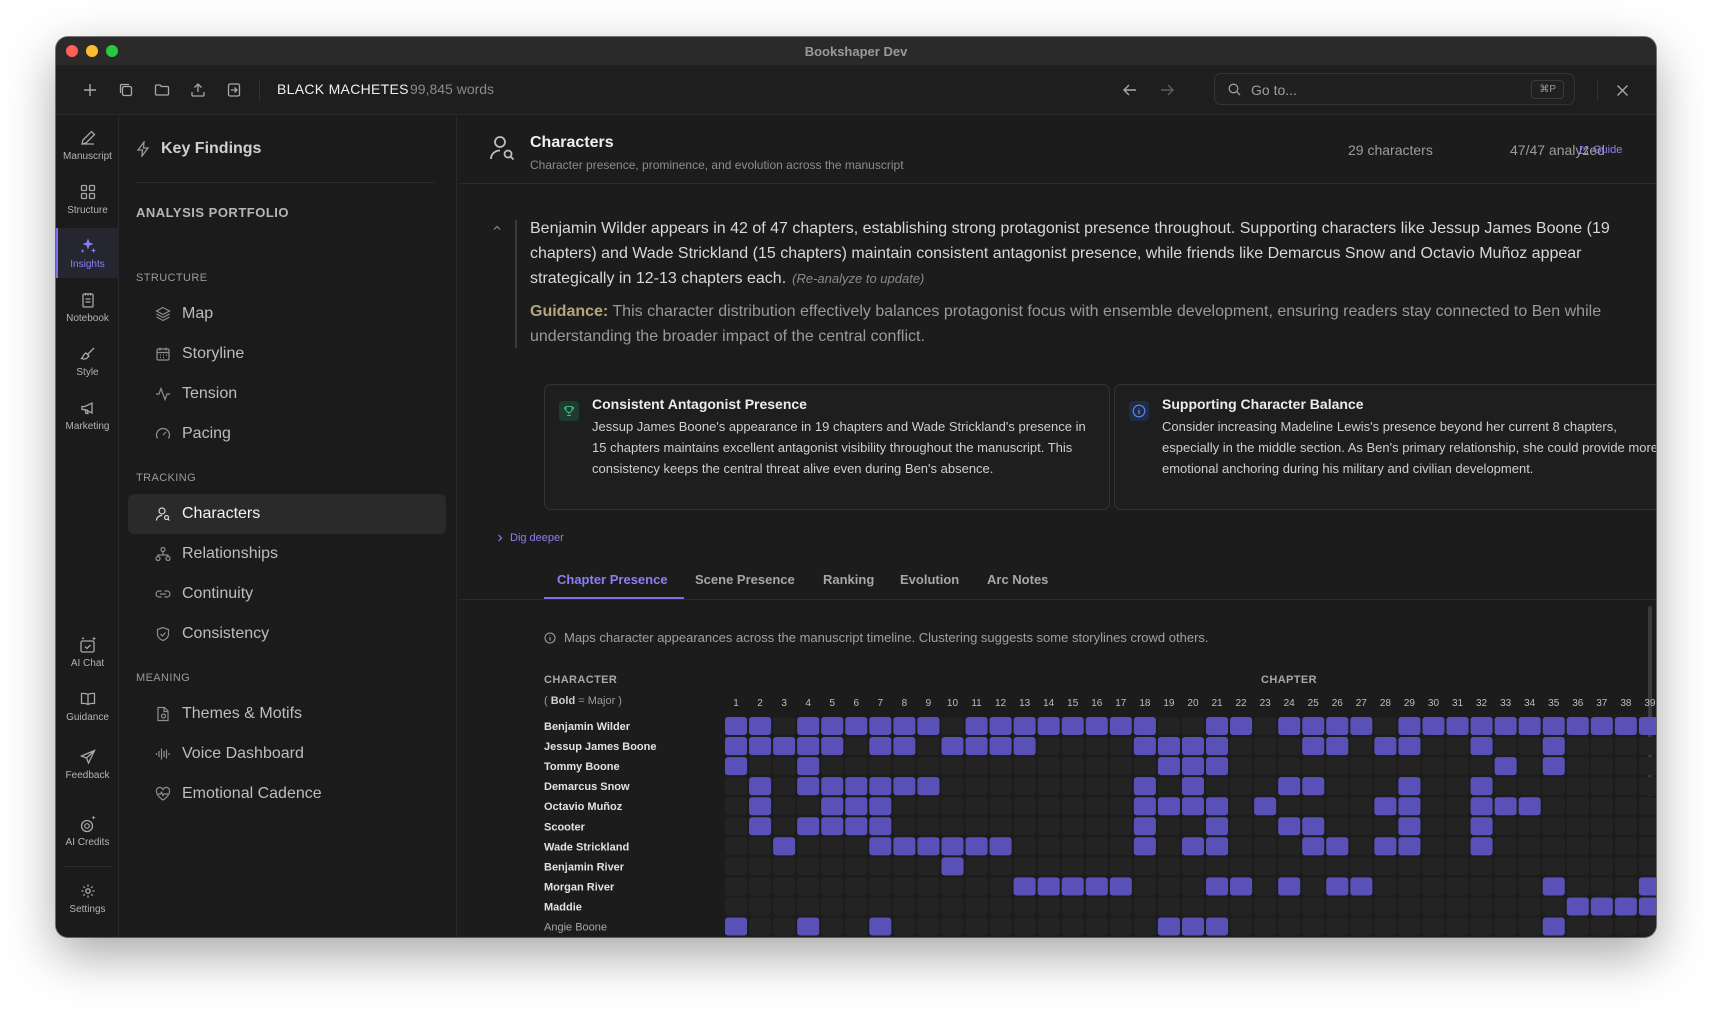  I want to click on sidebar-item-map: Map, so click(287, 314).